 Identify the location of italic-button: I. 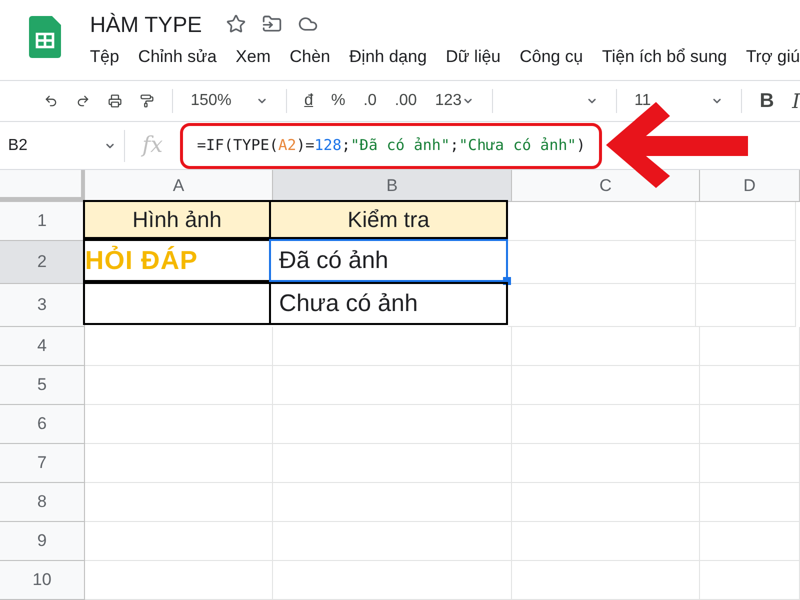
(796, 101).